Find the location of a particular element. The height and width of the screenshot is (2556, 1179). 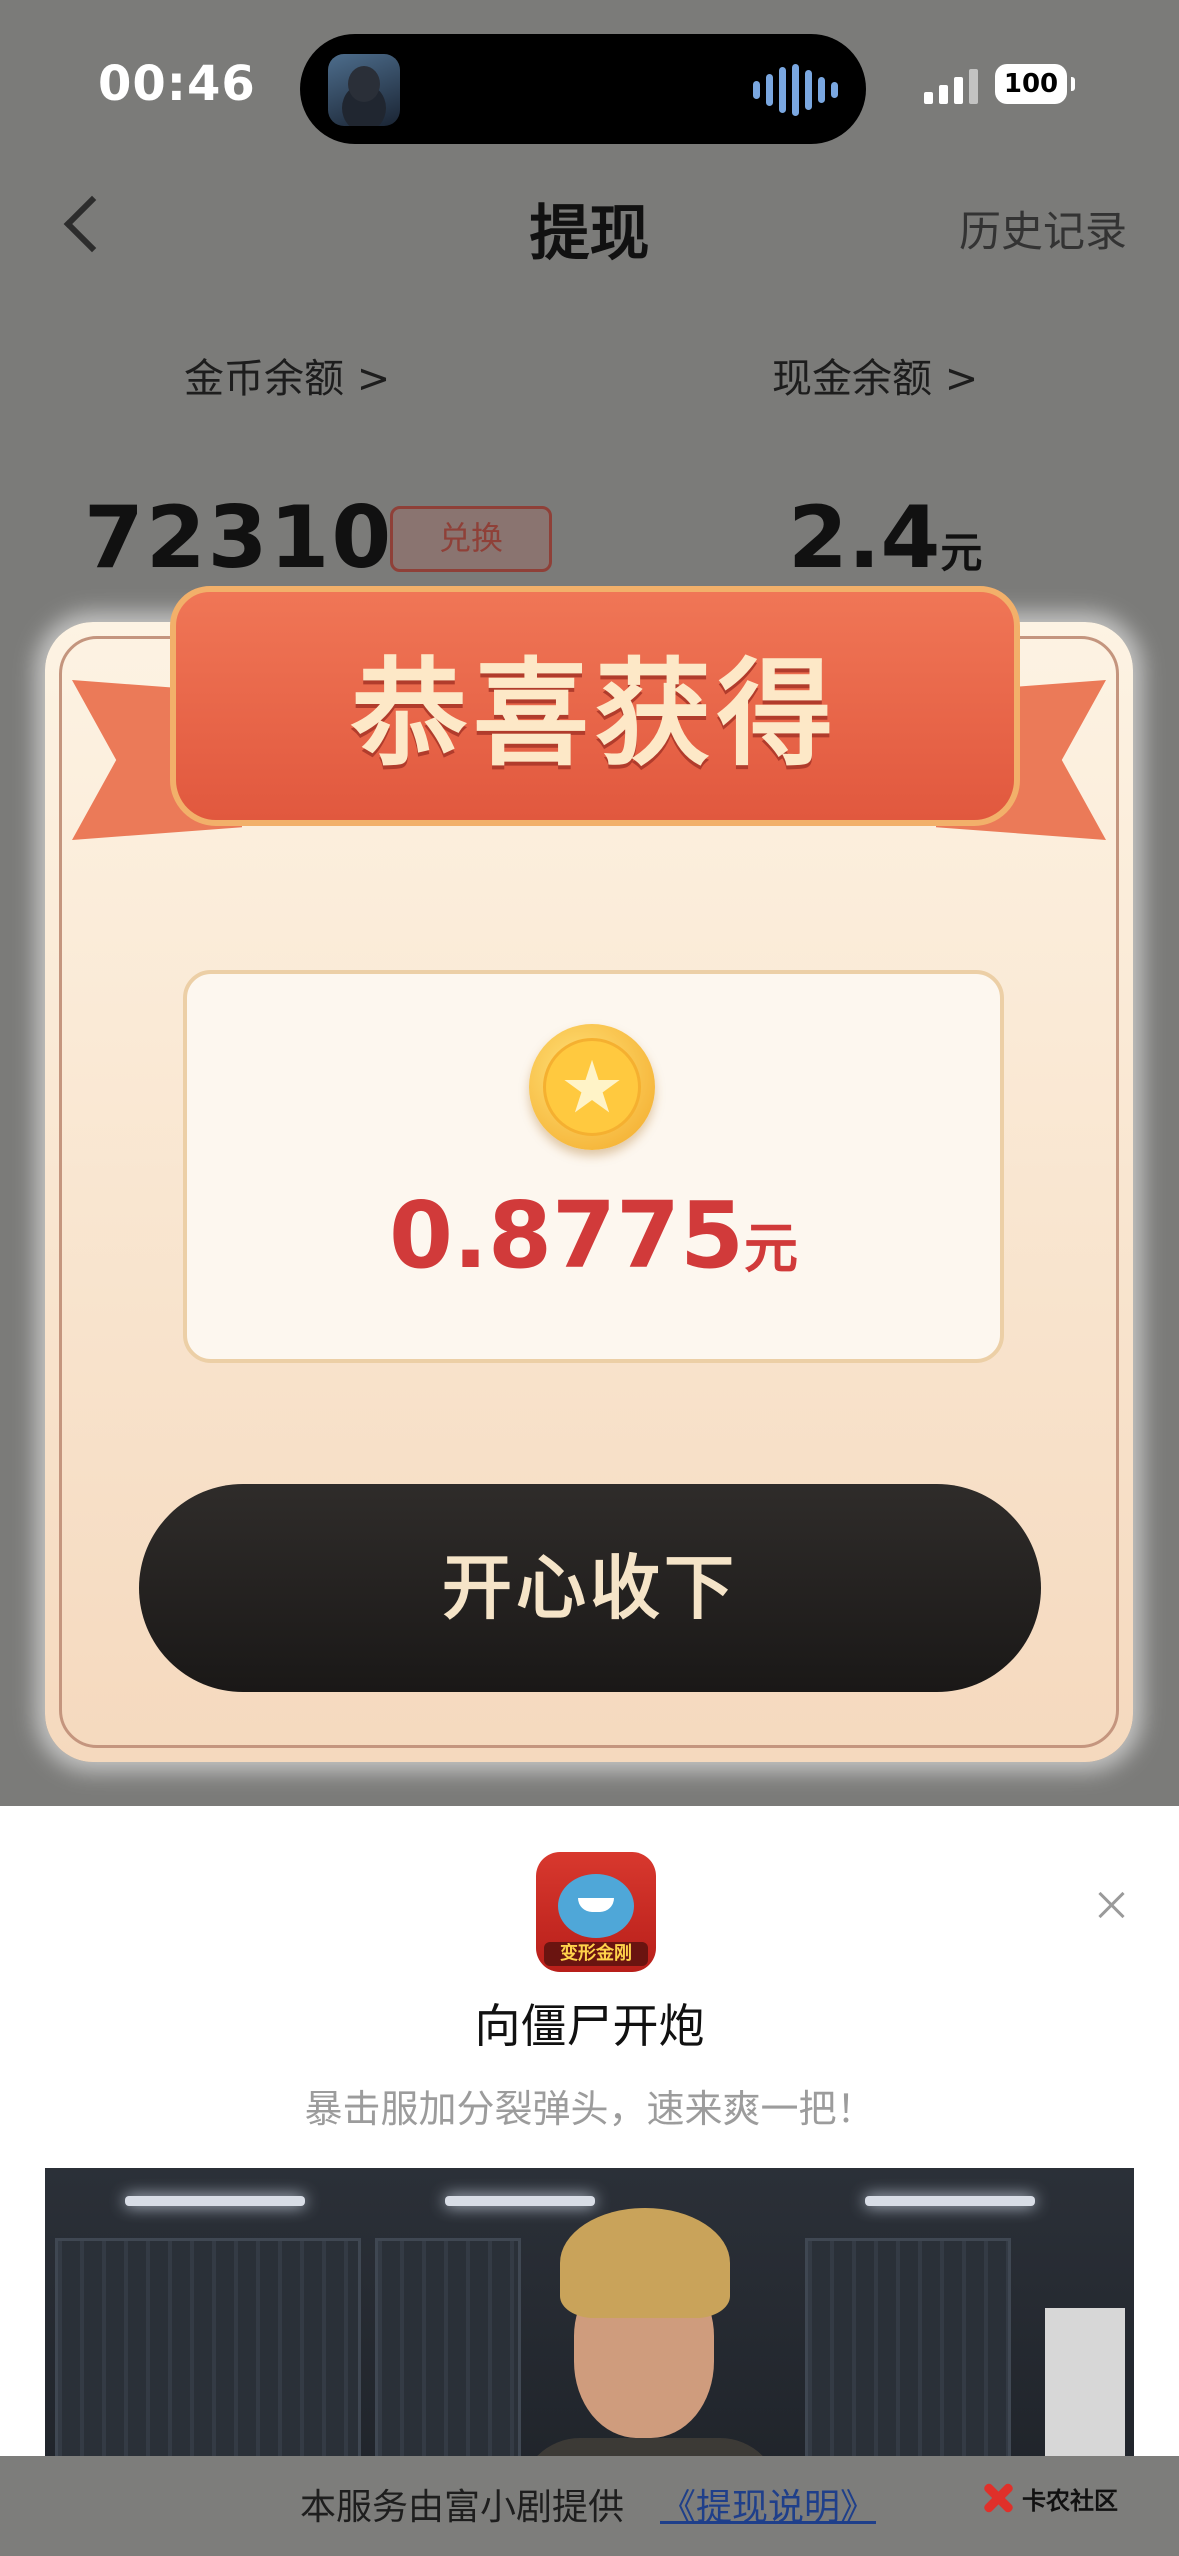

coin-balance-value: 72310 is located at coordinates (239, 538).